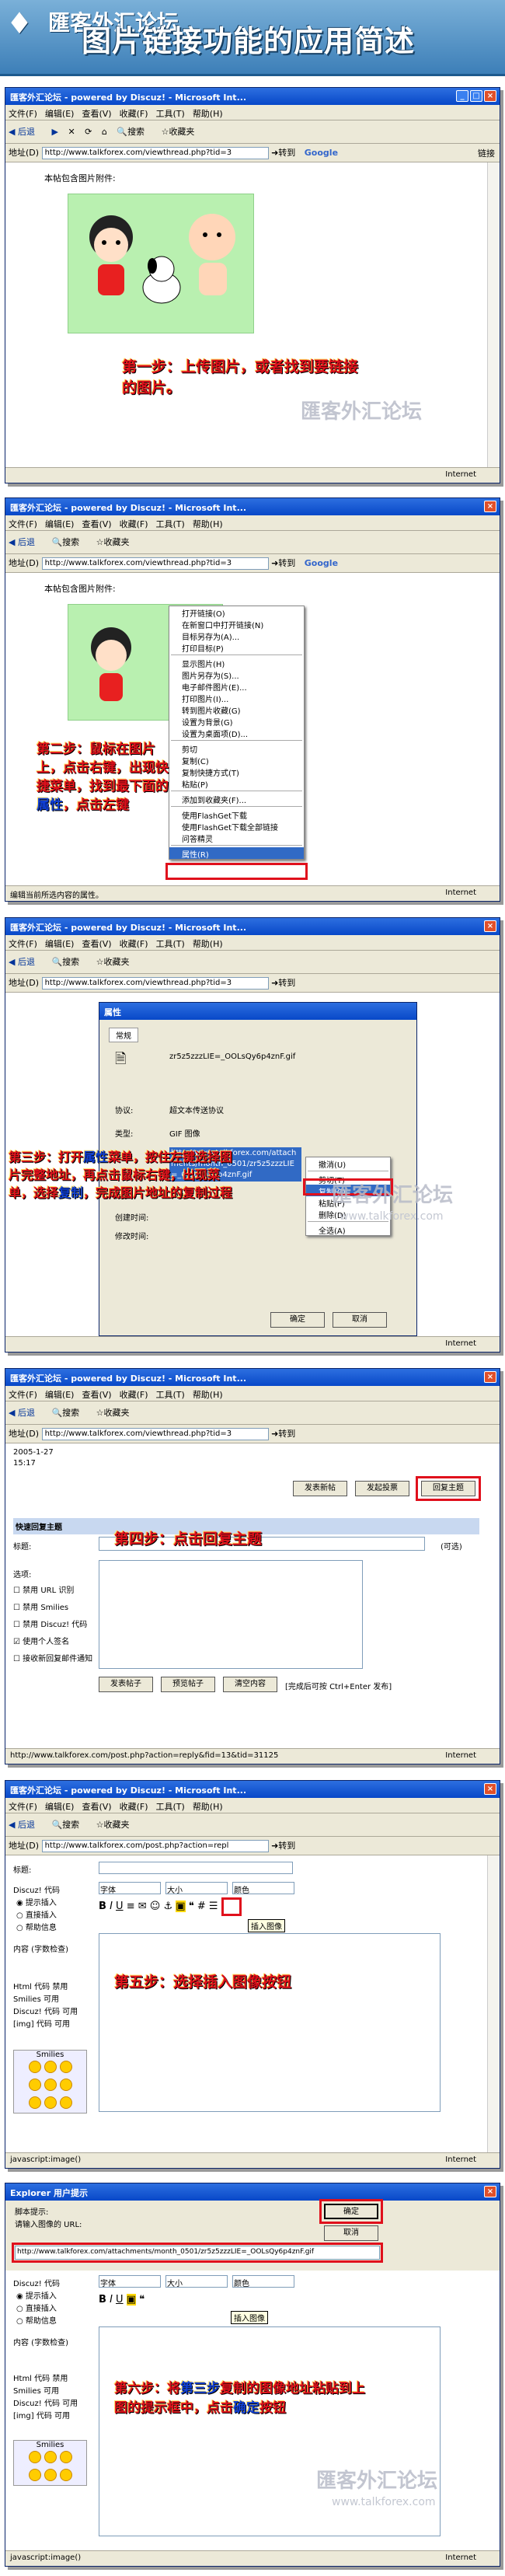 This screenshot has height=2576, width=505. Describe the element at coordinates (168, 1907) in the screenshot. I see `link-icon: ⚓` at that location.